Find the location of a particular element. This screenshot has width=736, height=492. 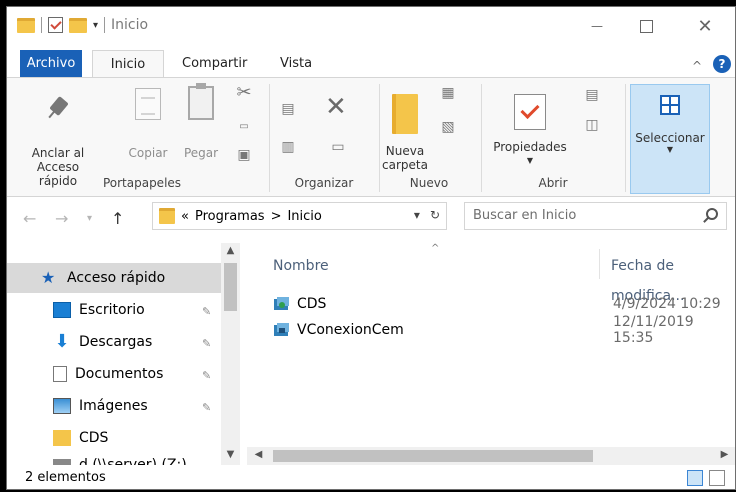

easy-access-icon: ▧ is located at coordinates (448, 127).